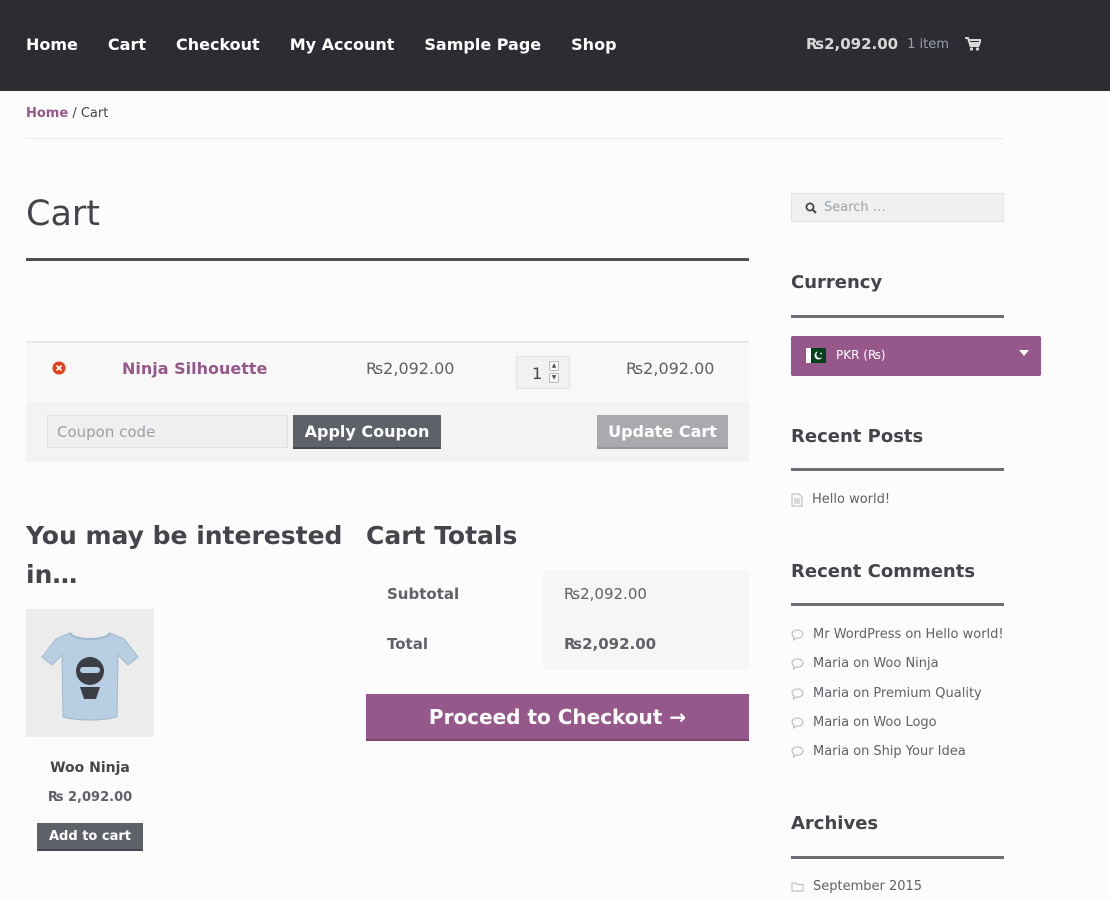 This screenshot has height=899, width=1110. I want to click on recent-comment-item: Maria on Woo Logo, so click(864, 722).